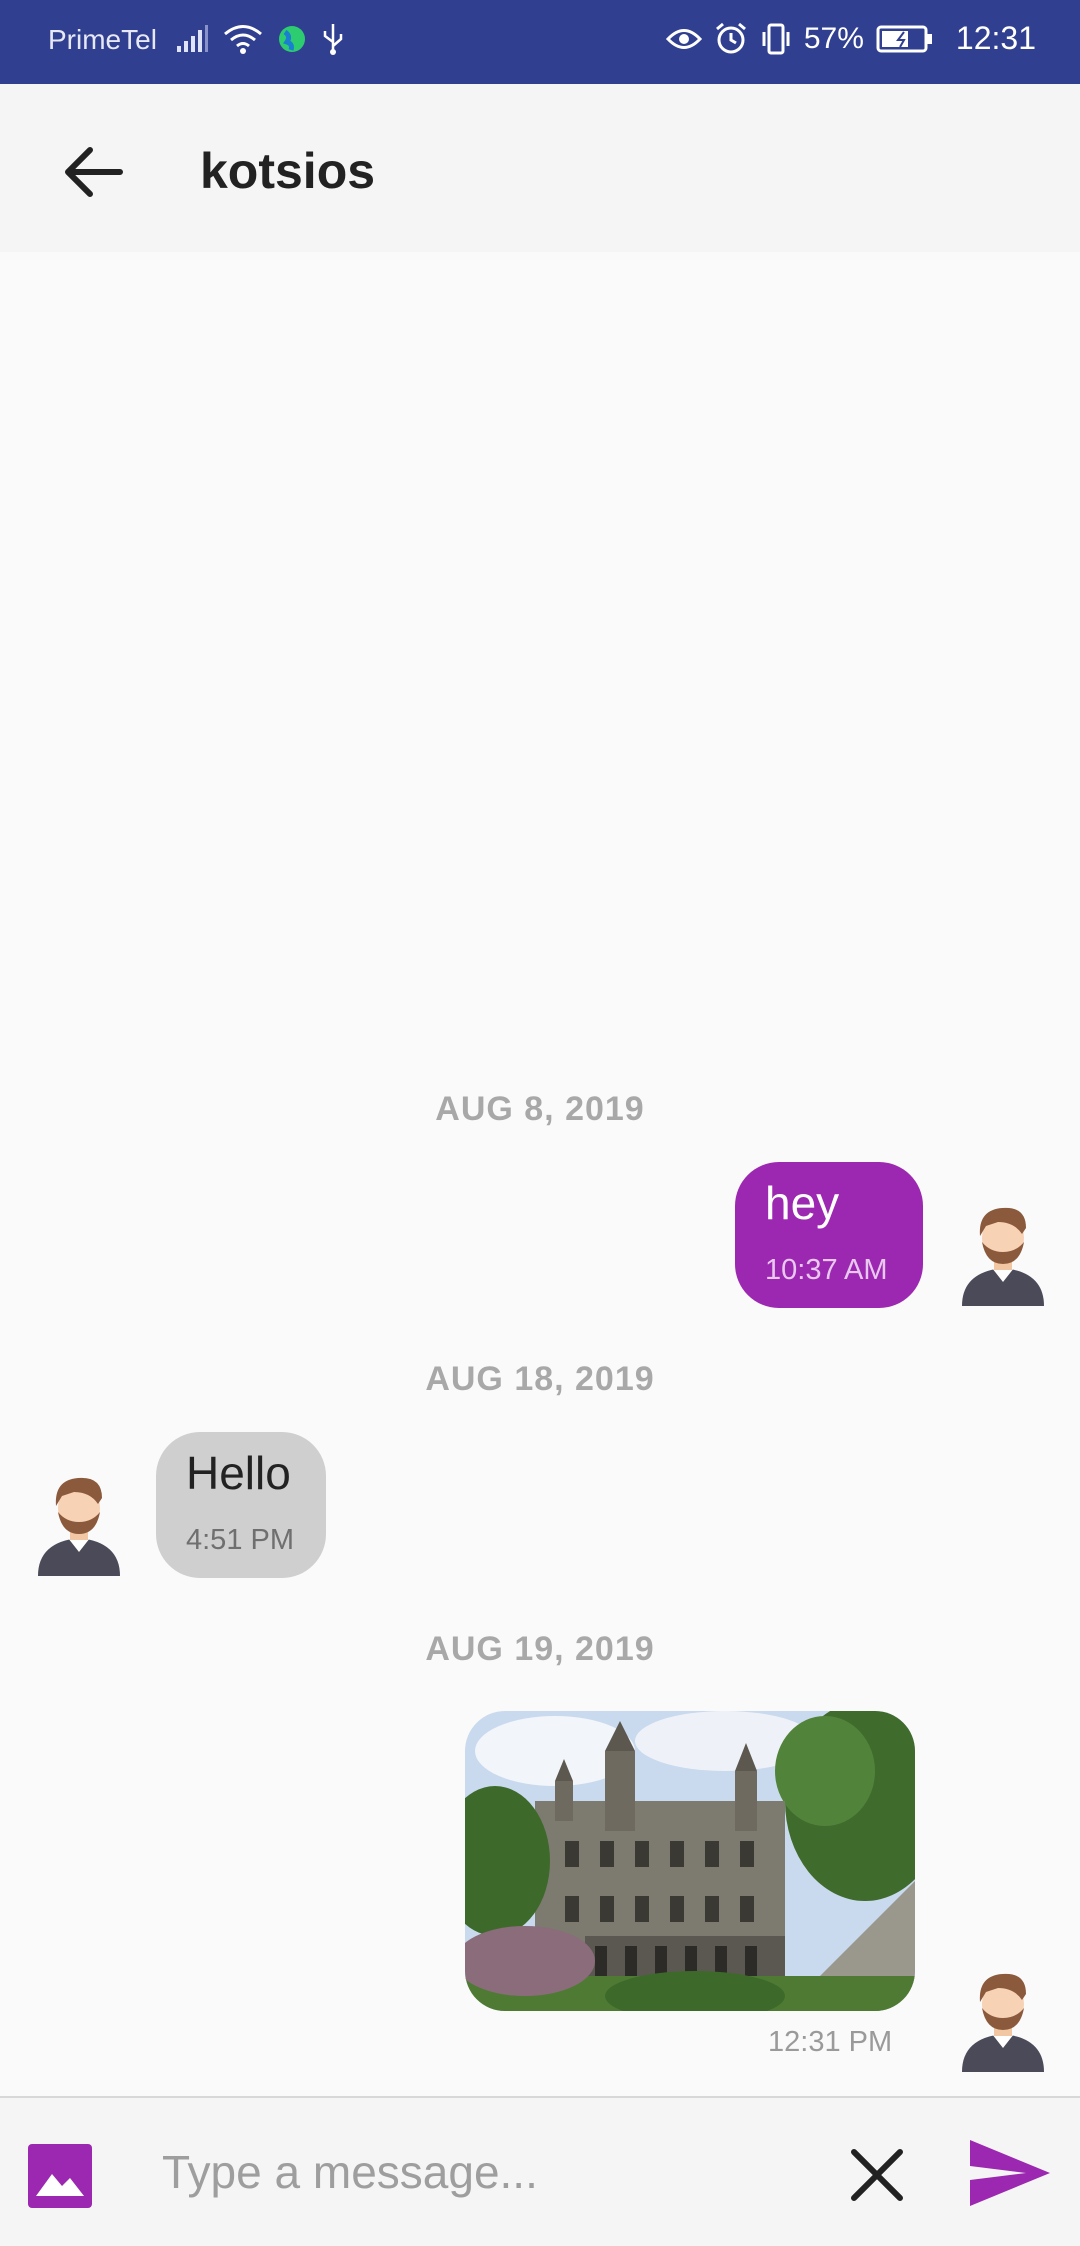 This screenshot has height=2246, width=1080. Describe the element at coordinates (683, 38) in the screenshot. I see `eye-icon` at that location.